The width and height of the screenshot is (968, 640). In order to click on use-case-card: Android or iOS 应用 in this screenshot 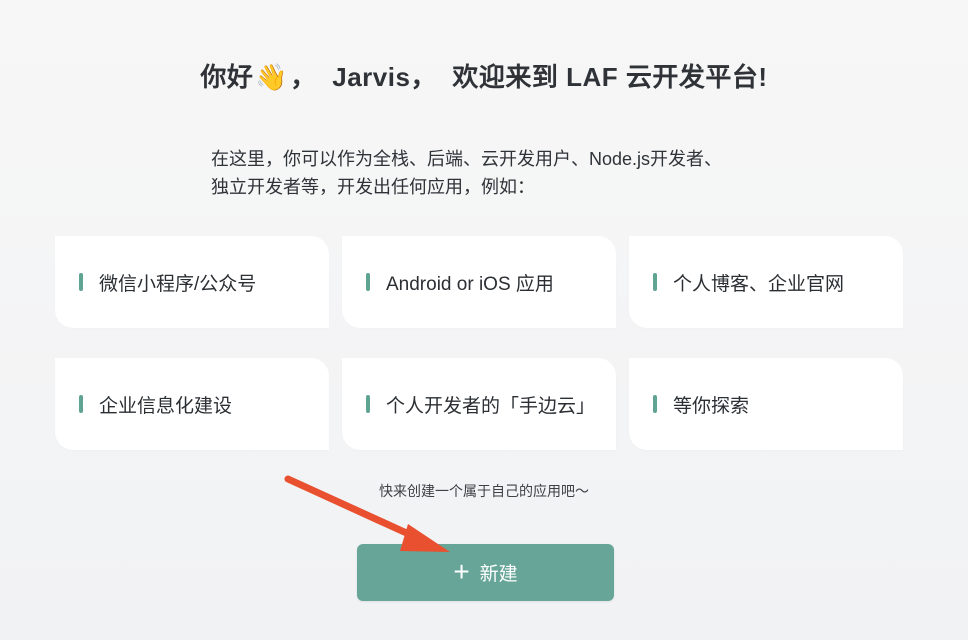, I will do `click(479, 282)`.